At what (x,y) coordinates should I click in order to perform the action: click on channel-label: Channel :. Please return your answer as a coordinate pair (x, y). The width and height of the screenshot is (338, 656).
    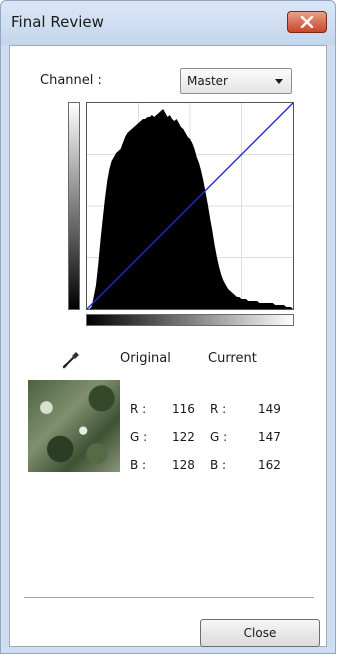
    Looking at the image, I should click on (71, 80).